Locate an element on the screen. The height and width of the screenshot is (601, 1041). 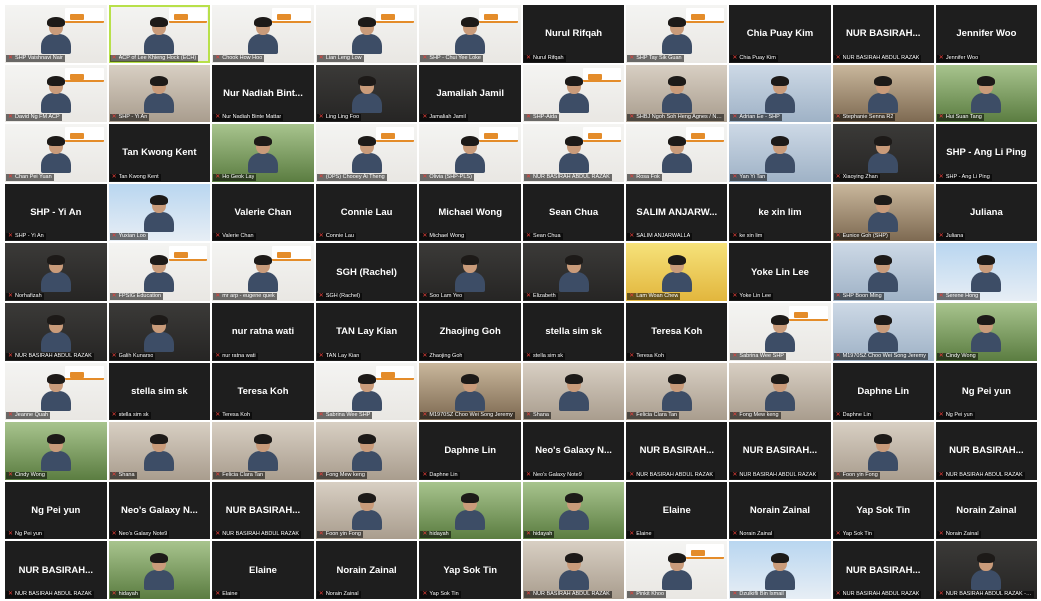
participant-tile: TAN Lay Kian ✕ TAN Lay Kian is located at coordinates (366, 331).